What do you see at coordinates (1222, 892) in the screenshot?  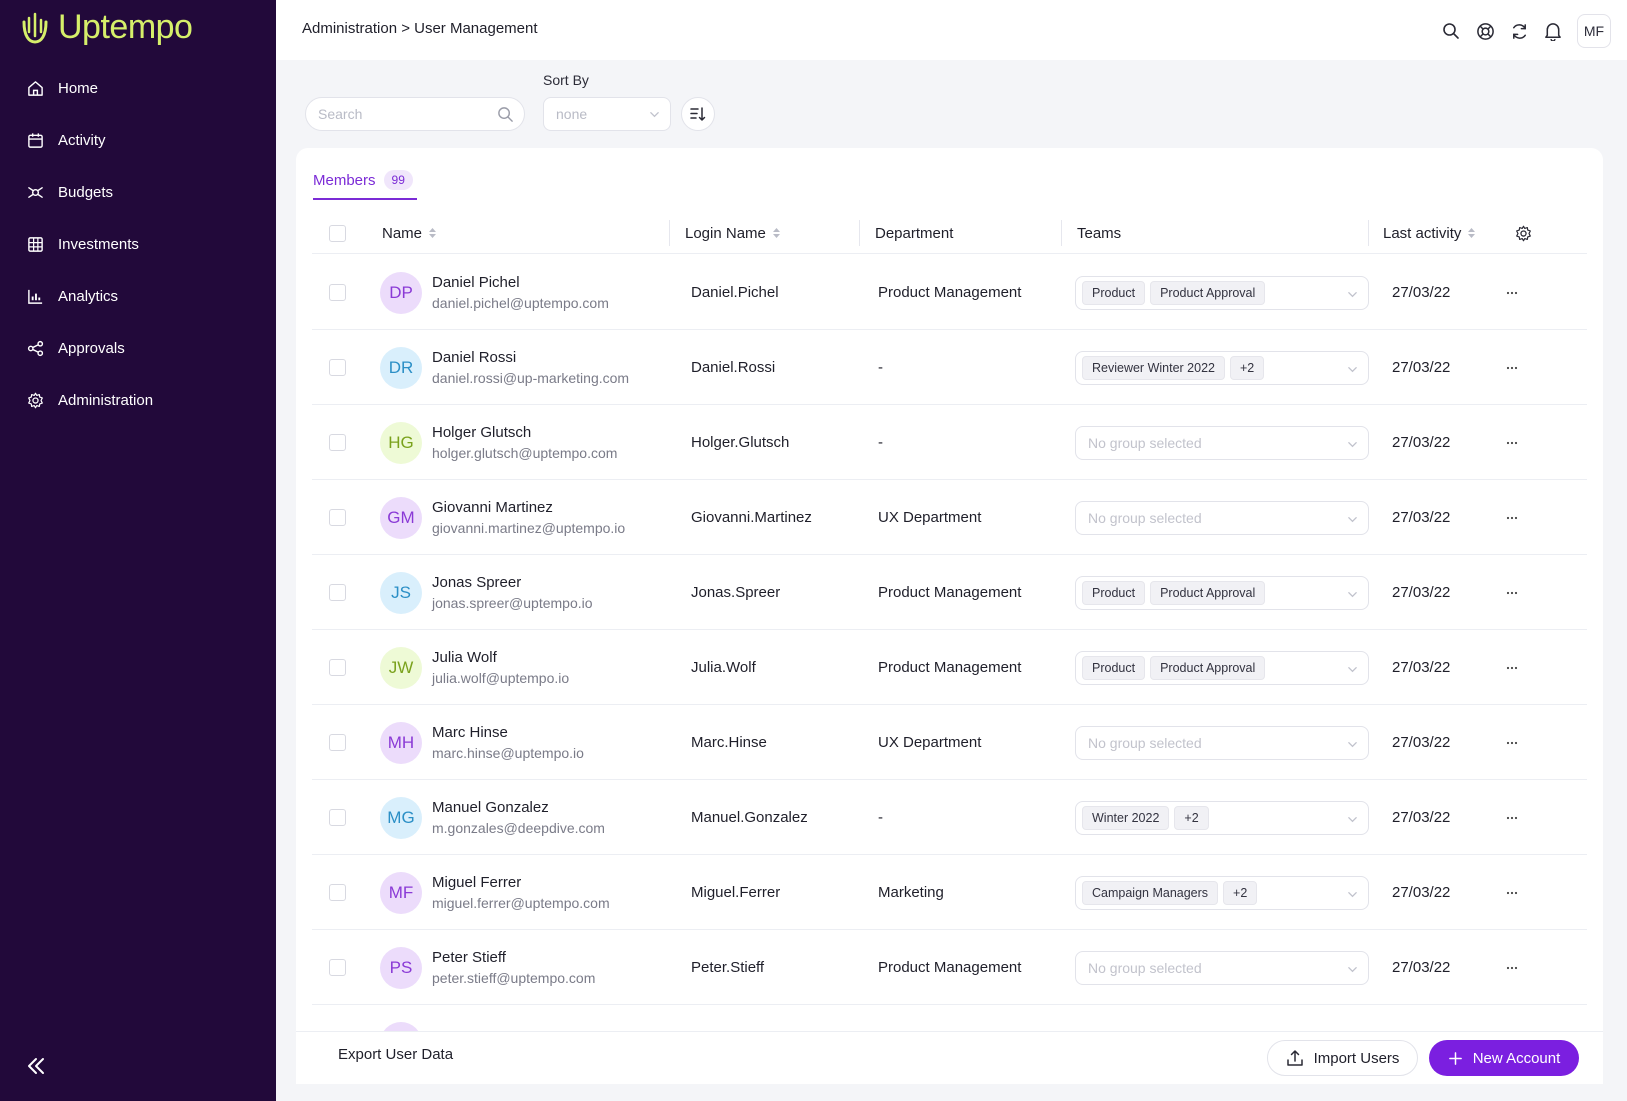 I see `teams-select: Campaign Managers +2` at bounding box center [1222, 892].